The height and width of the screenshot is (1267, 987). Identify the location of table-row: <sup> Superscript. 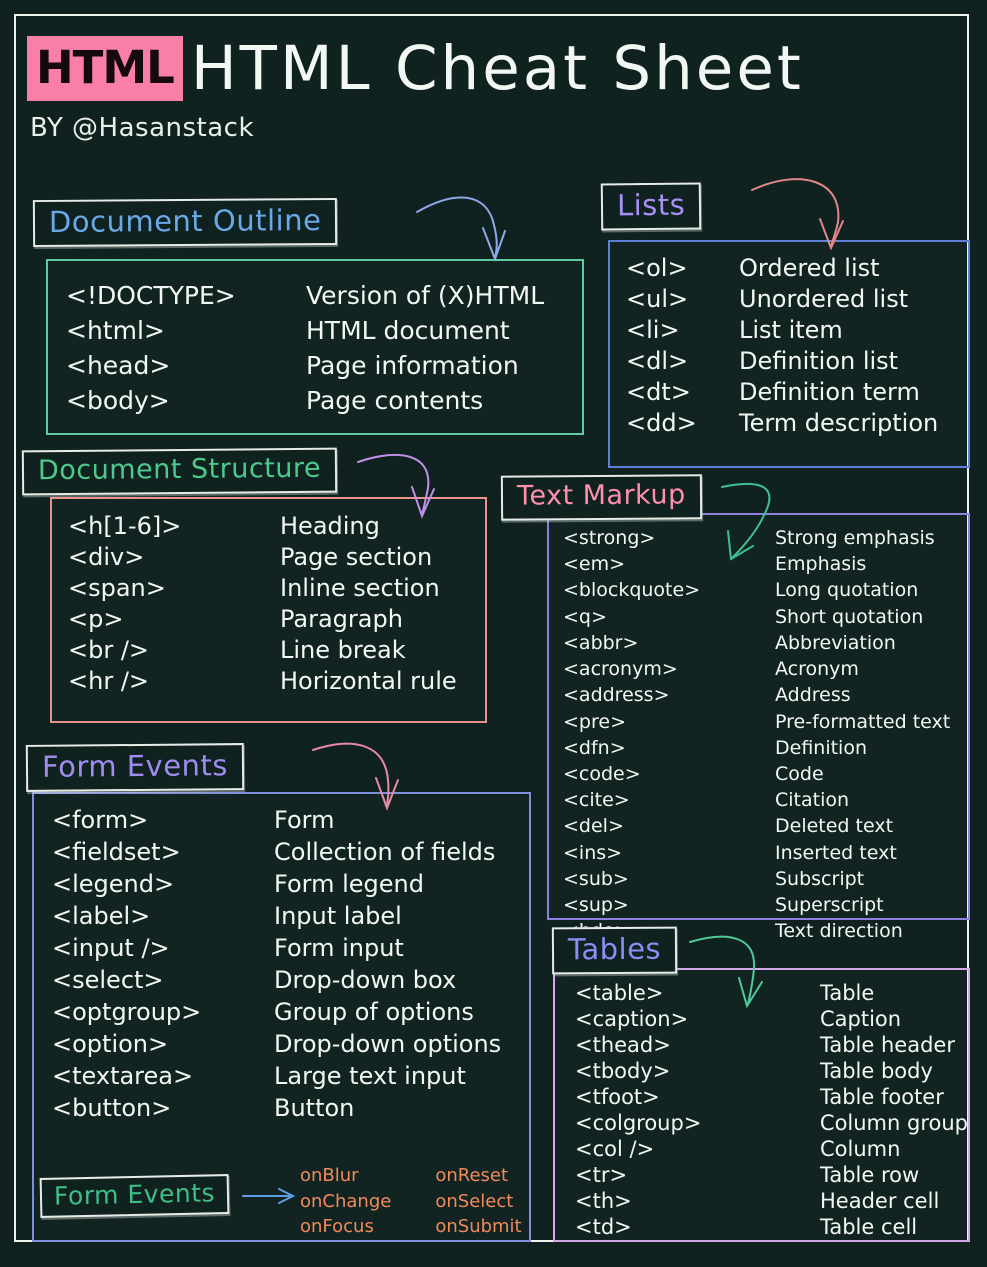
(765, 905).